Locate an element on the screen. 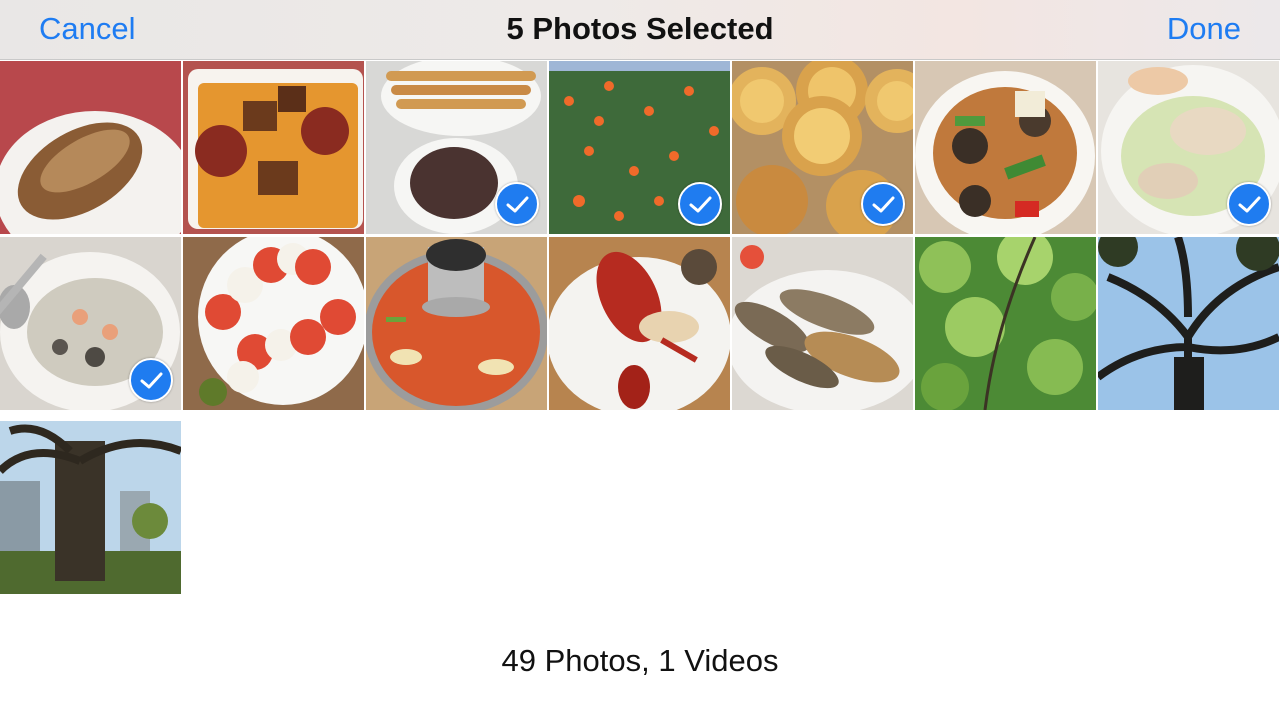 Image resolution: width=1280 pixels, height=720 pixels. tree-canopy-image is located at coordinates (1188, 323).